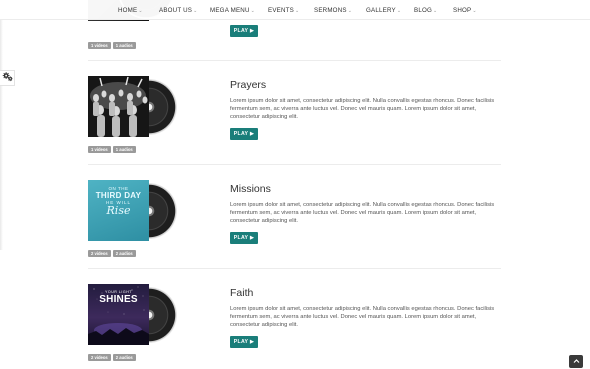  I want to click on nav-item-label: SHOP, so click(462, 10).